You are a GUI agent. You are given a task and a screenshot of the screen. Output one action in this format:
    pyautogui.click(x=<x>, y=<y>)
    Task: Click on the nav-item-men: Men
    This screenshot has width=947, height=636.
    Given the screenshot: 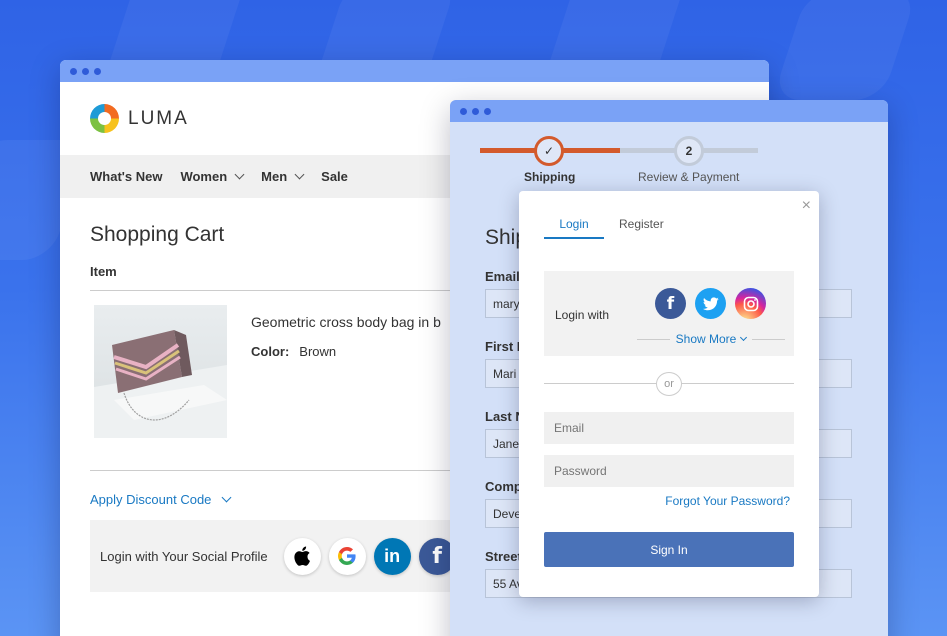 What is the action you would take?
    pyautogui.click(x=283, y=176)
    